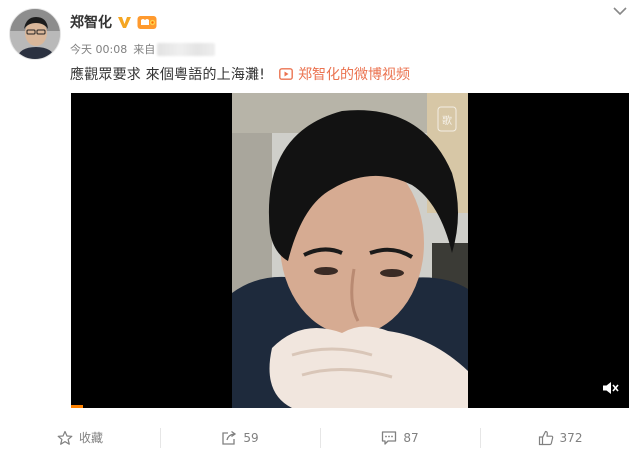  I want to click on share-button: 59, so click(240, 438).